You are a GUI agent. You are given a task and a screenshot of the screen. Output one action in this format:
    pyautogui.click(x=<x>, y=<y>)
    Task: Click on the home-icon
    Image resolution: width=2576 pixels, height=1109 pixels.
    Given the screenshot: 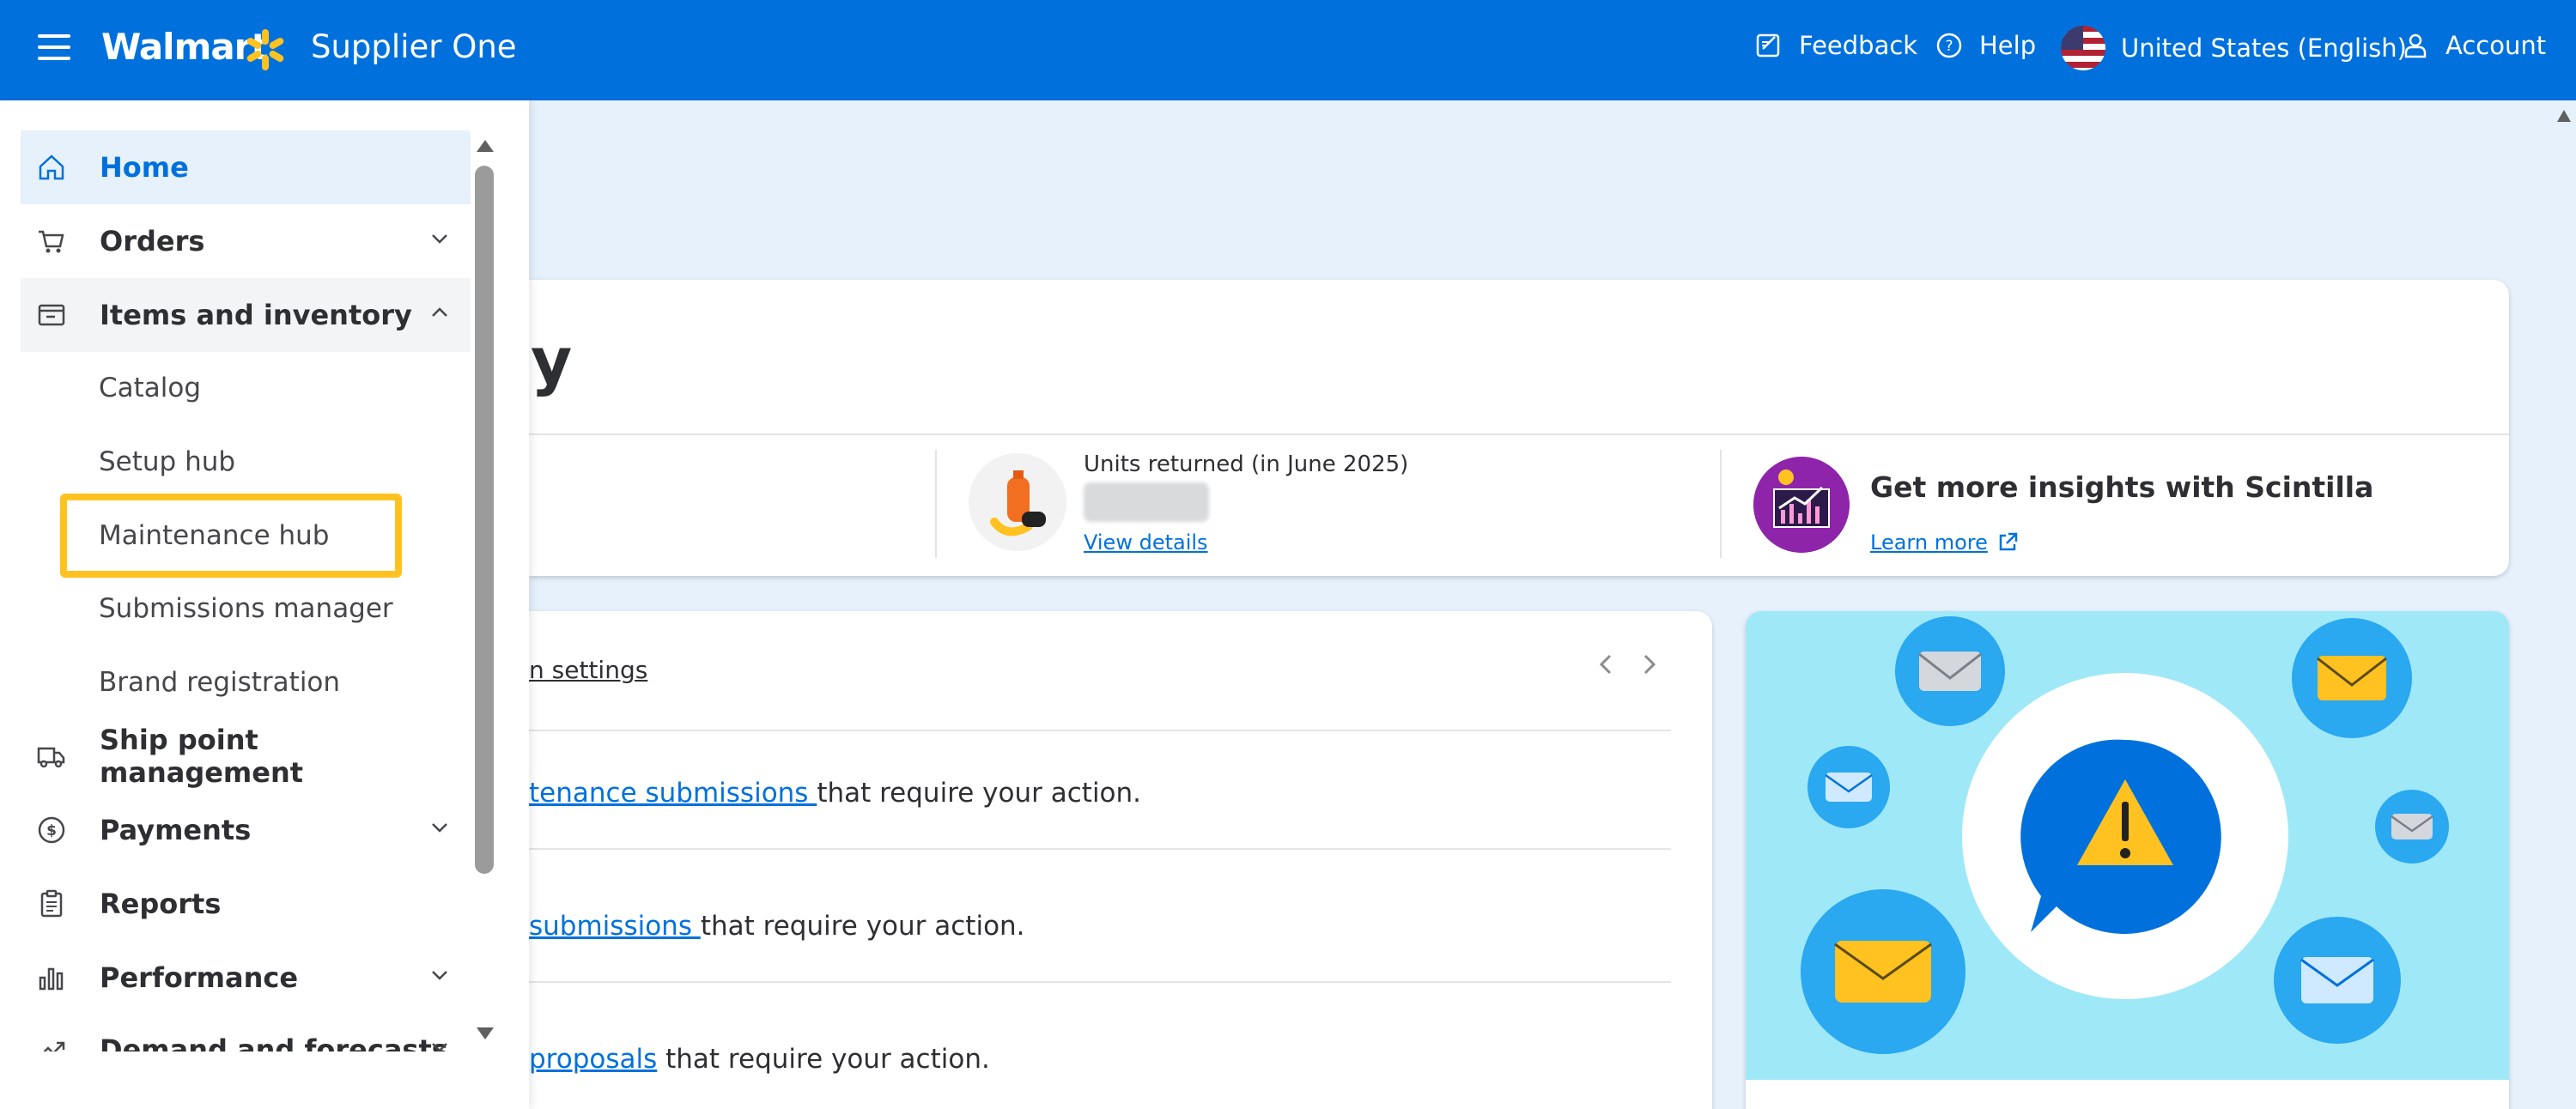 What is the action you would take?
    pyautogui.click(x=52, y=168)
    